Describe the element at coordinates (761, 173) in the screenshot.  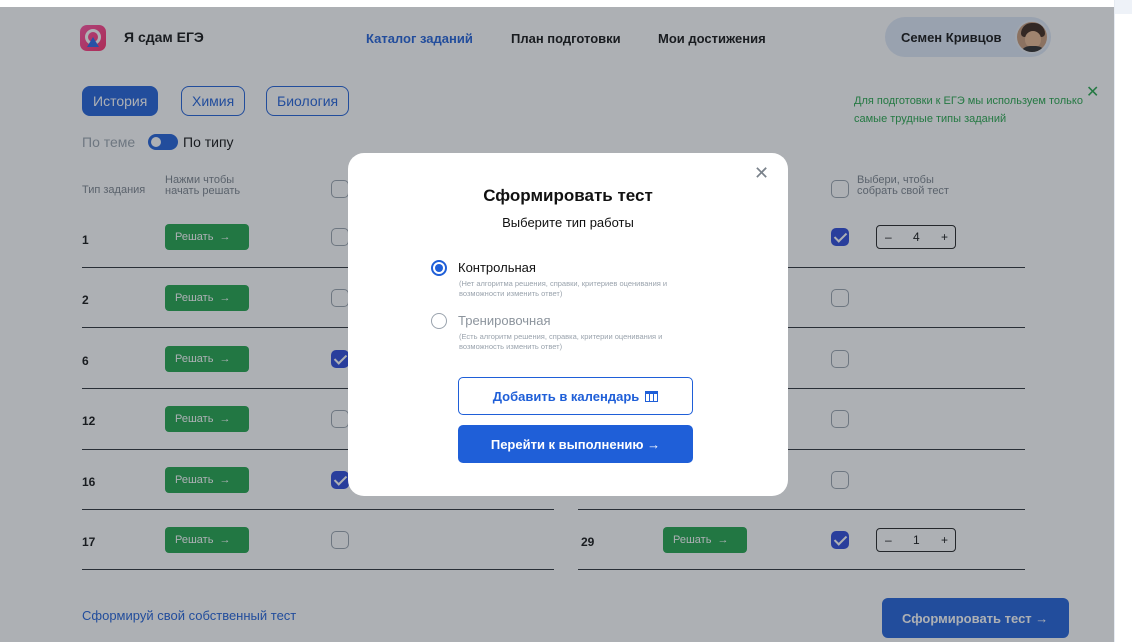
I see `close-icon: ✕` at that location.